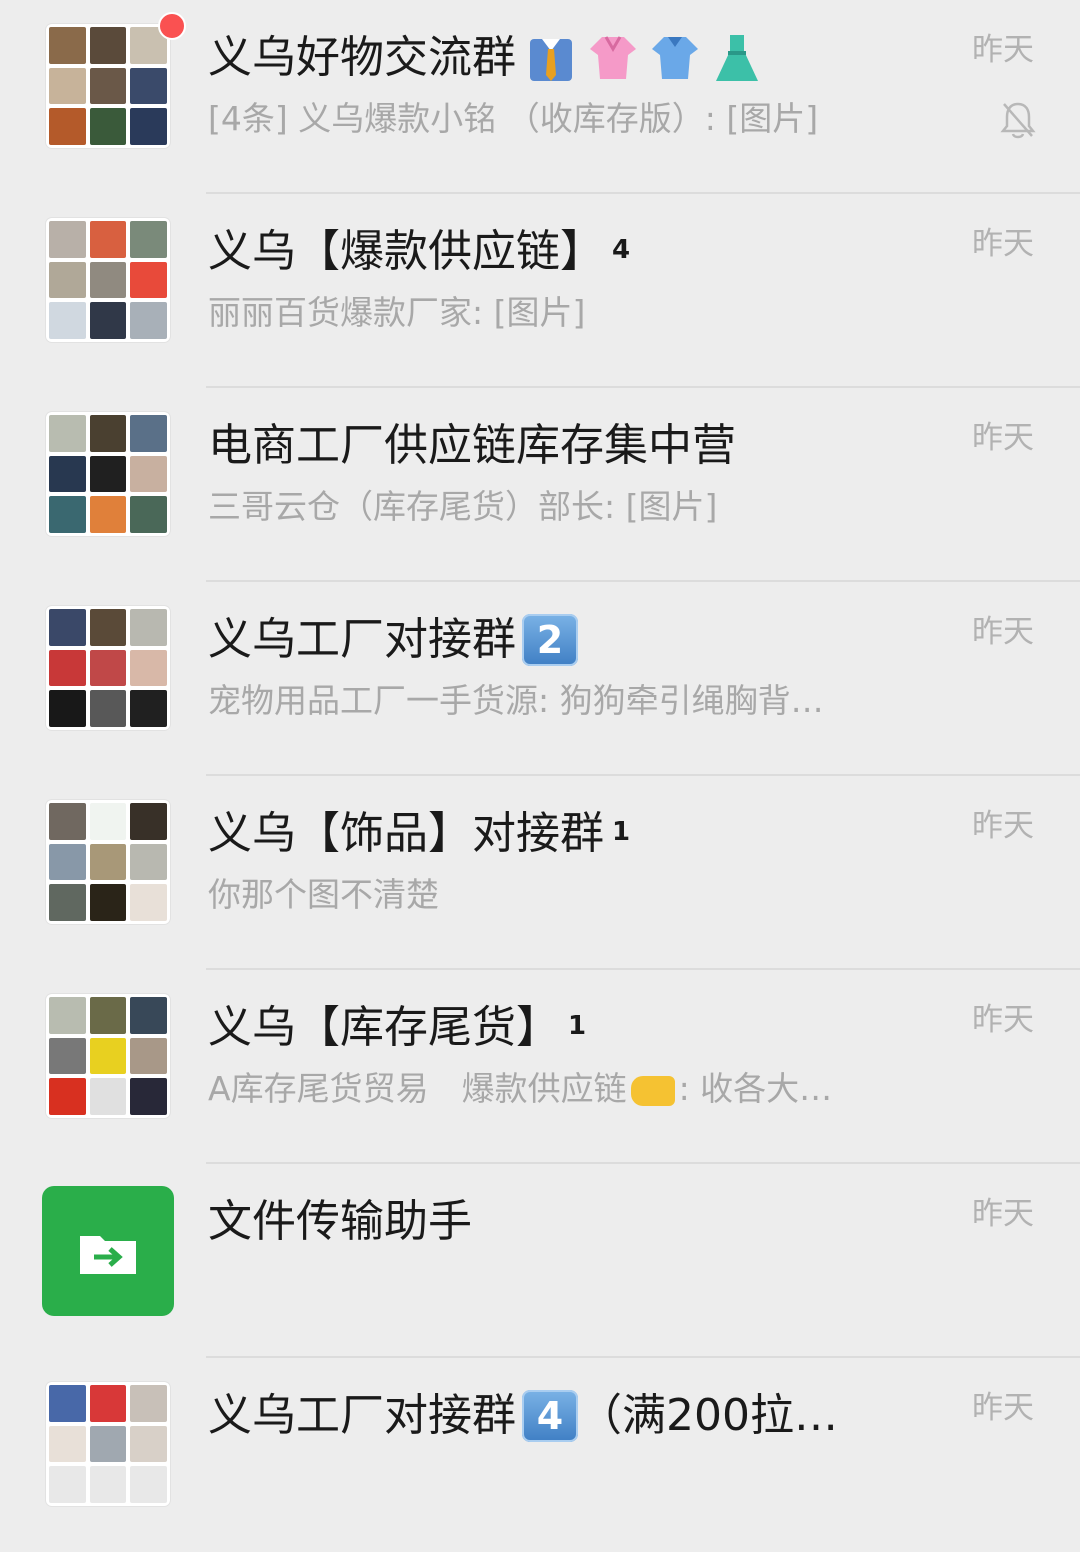 The height and width of the screenshot is (1552, 1080). I want to click on dress-emoji, so click(737, 58).